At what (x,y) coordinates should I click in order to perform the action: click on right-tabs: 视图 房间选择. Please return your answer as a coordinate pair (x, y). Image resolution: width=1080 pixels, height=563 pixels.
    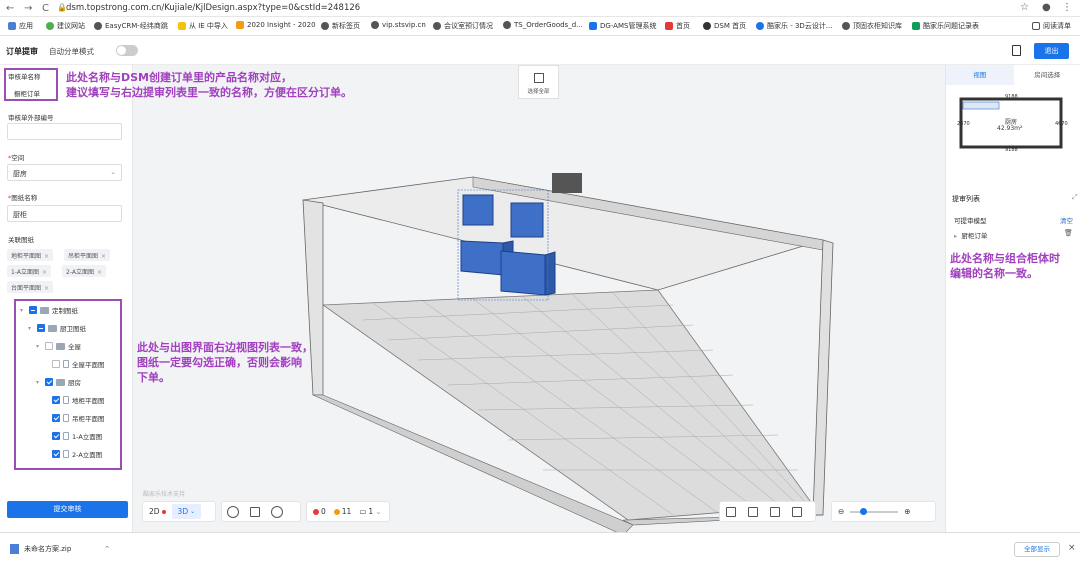
    Looking at the image, I should click on (1013, 75).